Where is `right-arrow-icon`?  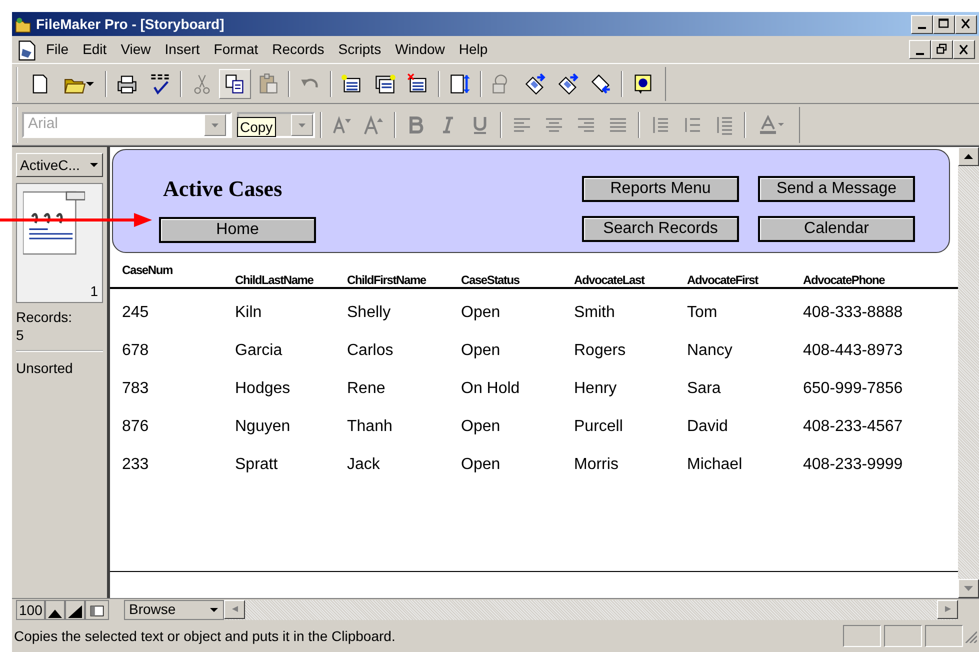
right-arrow-icon is located at coordinates (947, 609).